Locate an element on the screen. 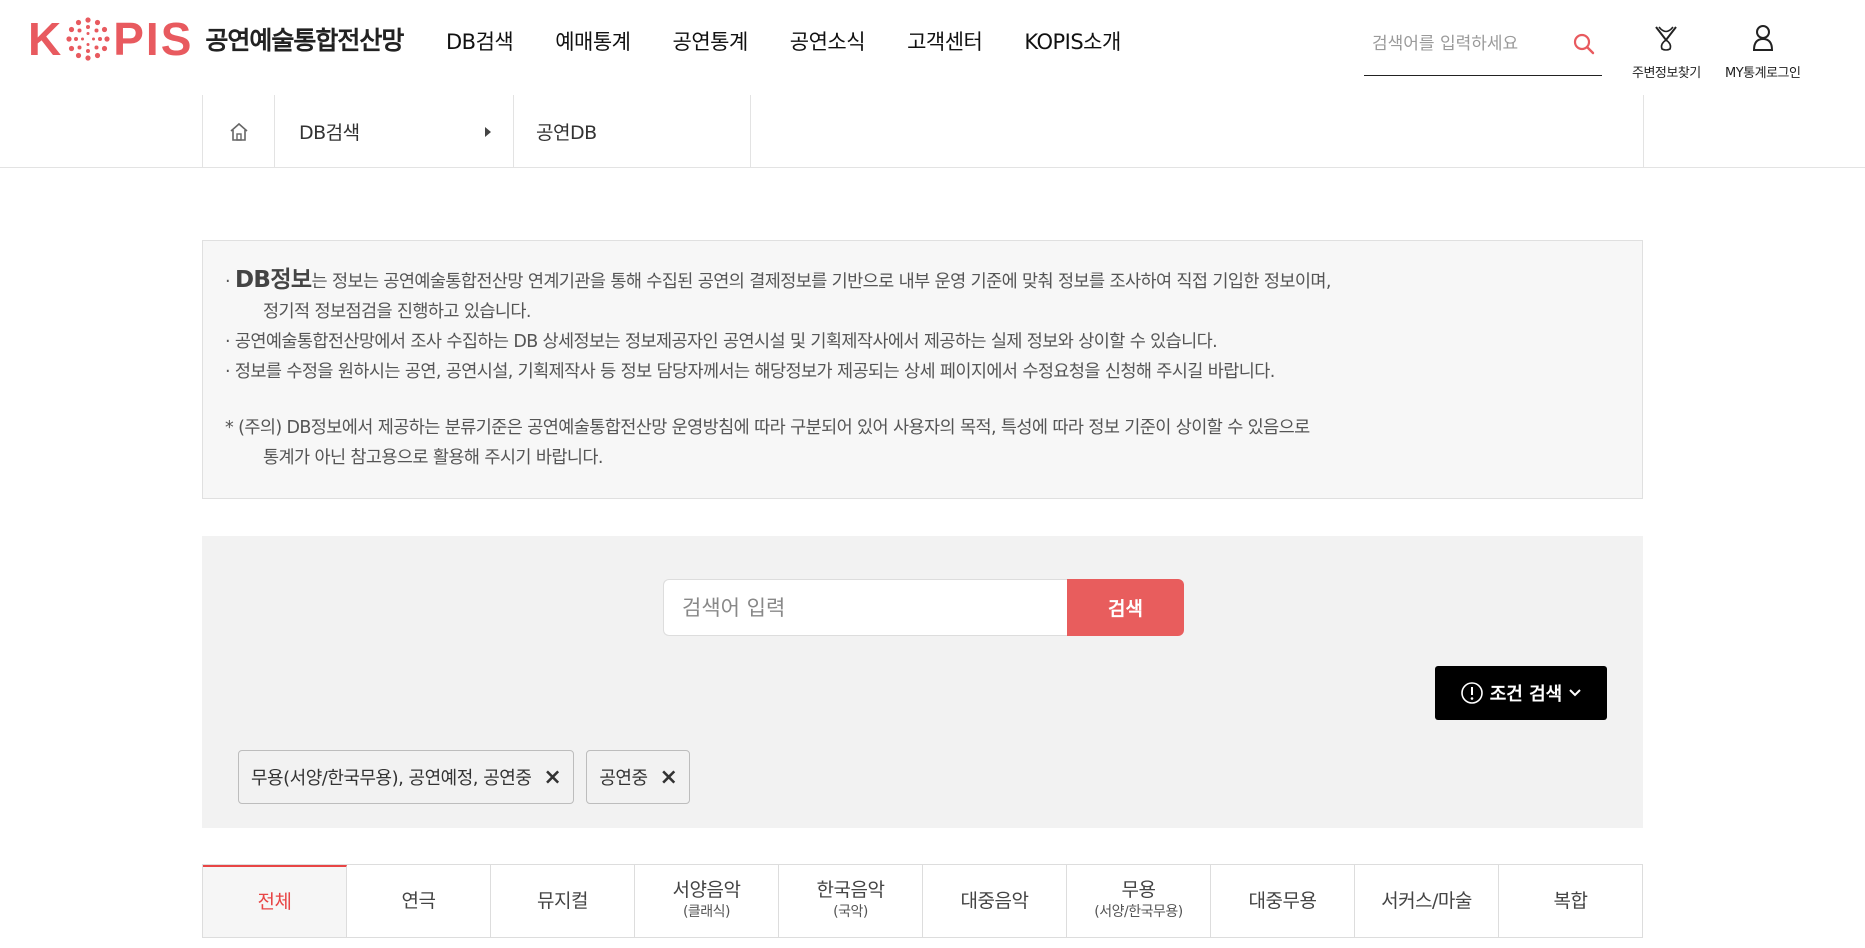  tab-label: 전체 is located at coordinates (274, 902).